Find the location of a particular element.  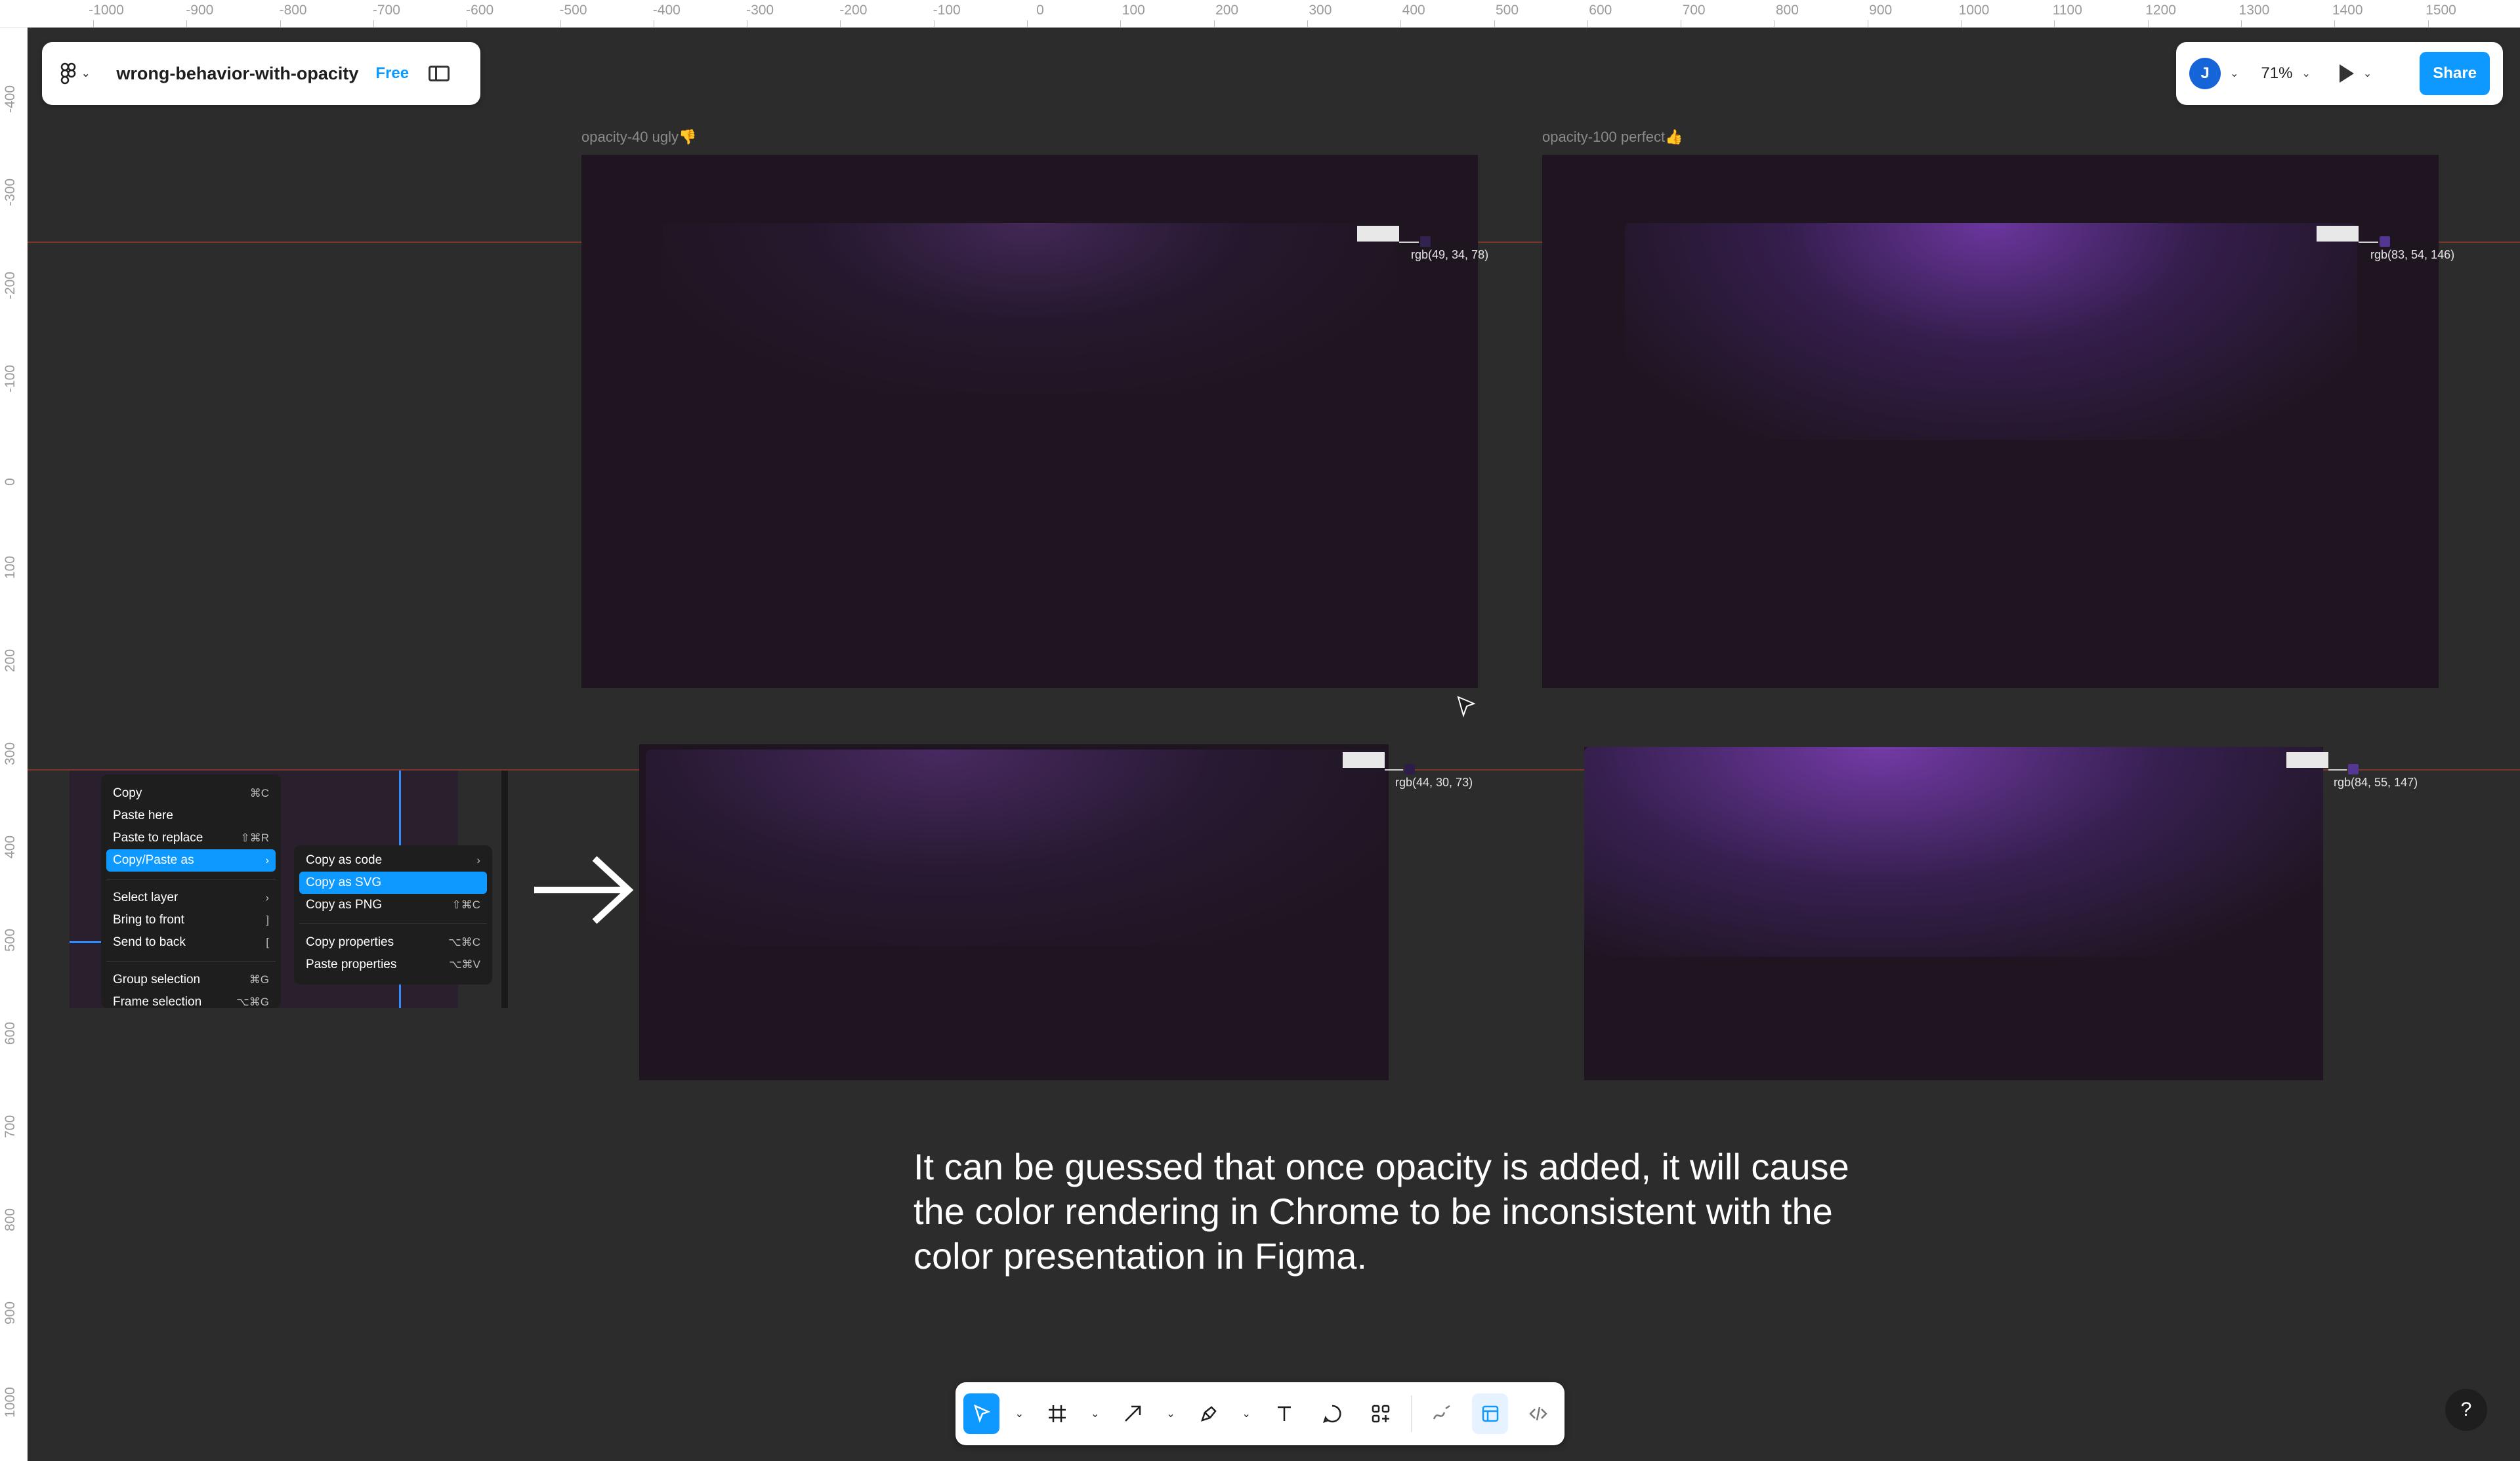

bottom-toolbar: ⌄ ⌄ ⌄ ⌄ is located at coordinates (1260, 1413).